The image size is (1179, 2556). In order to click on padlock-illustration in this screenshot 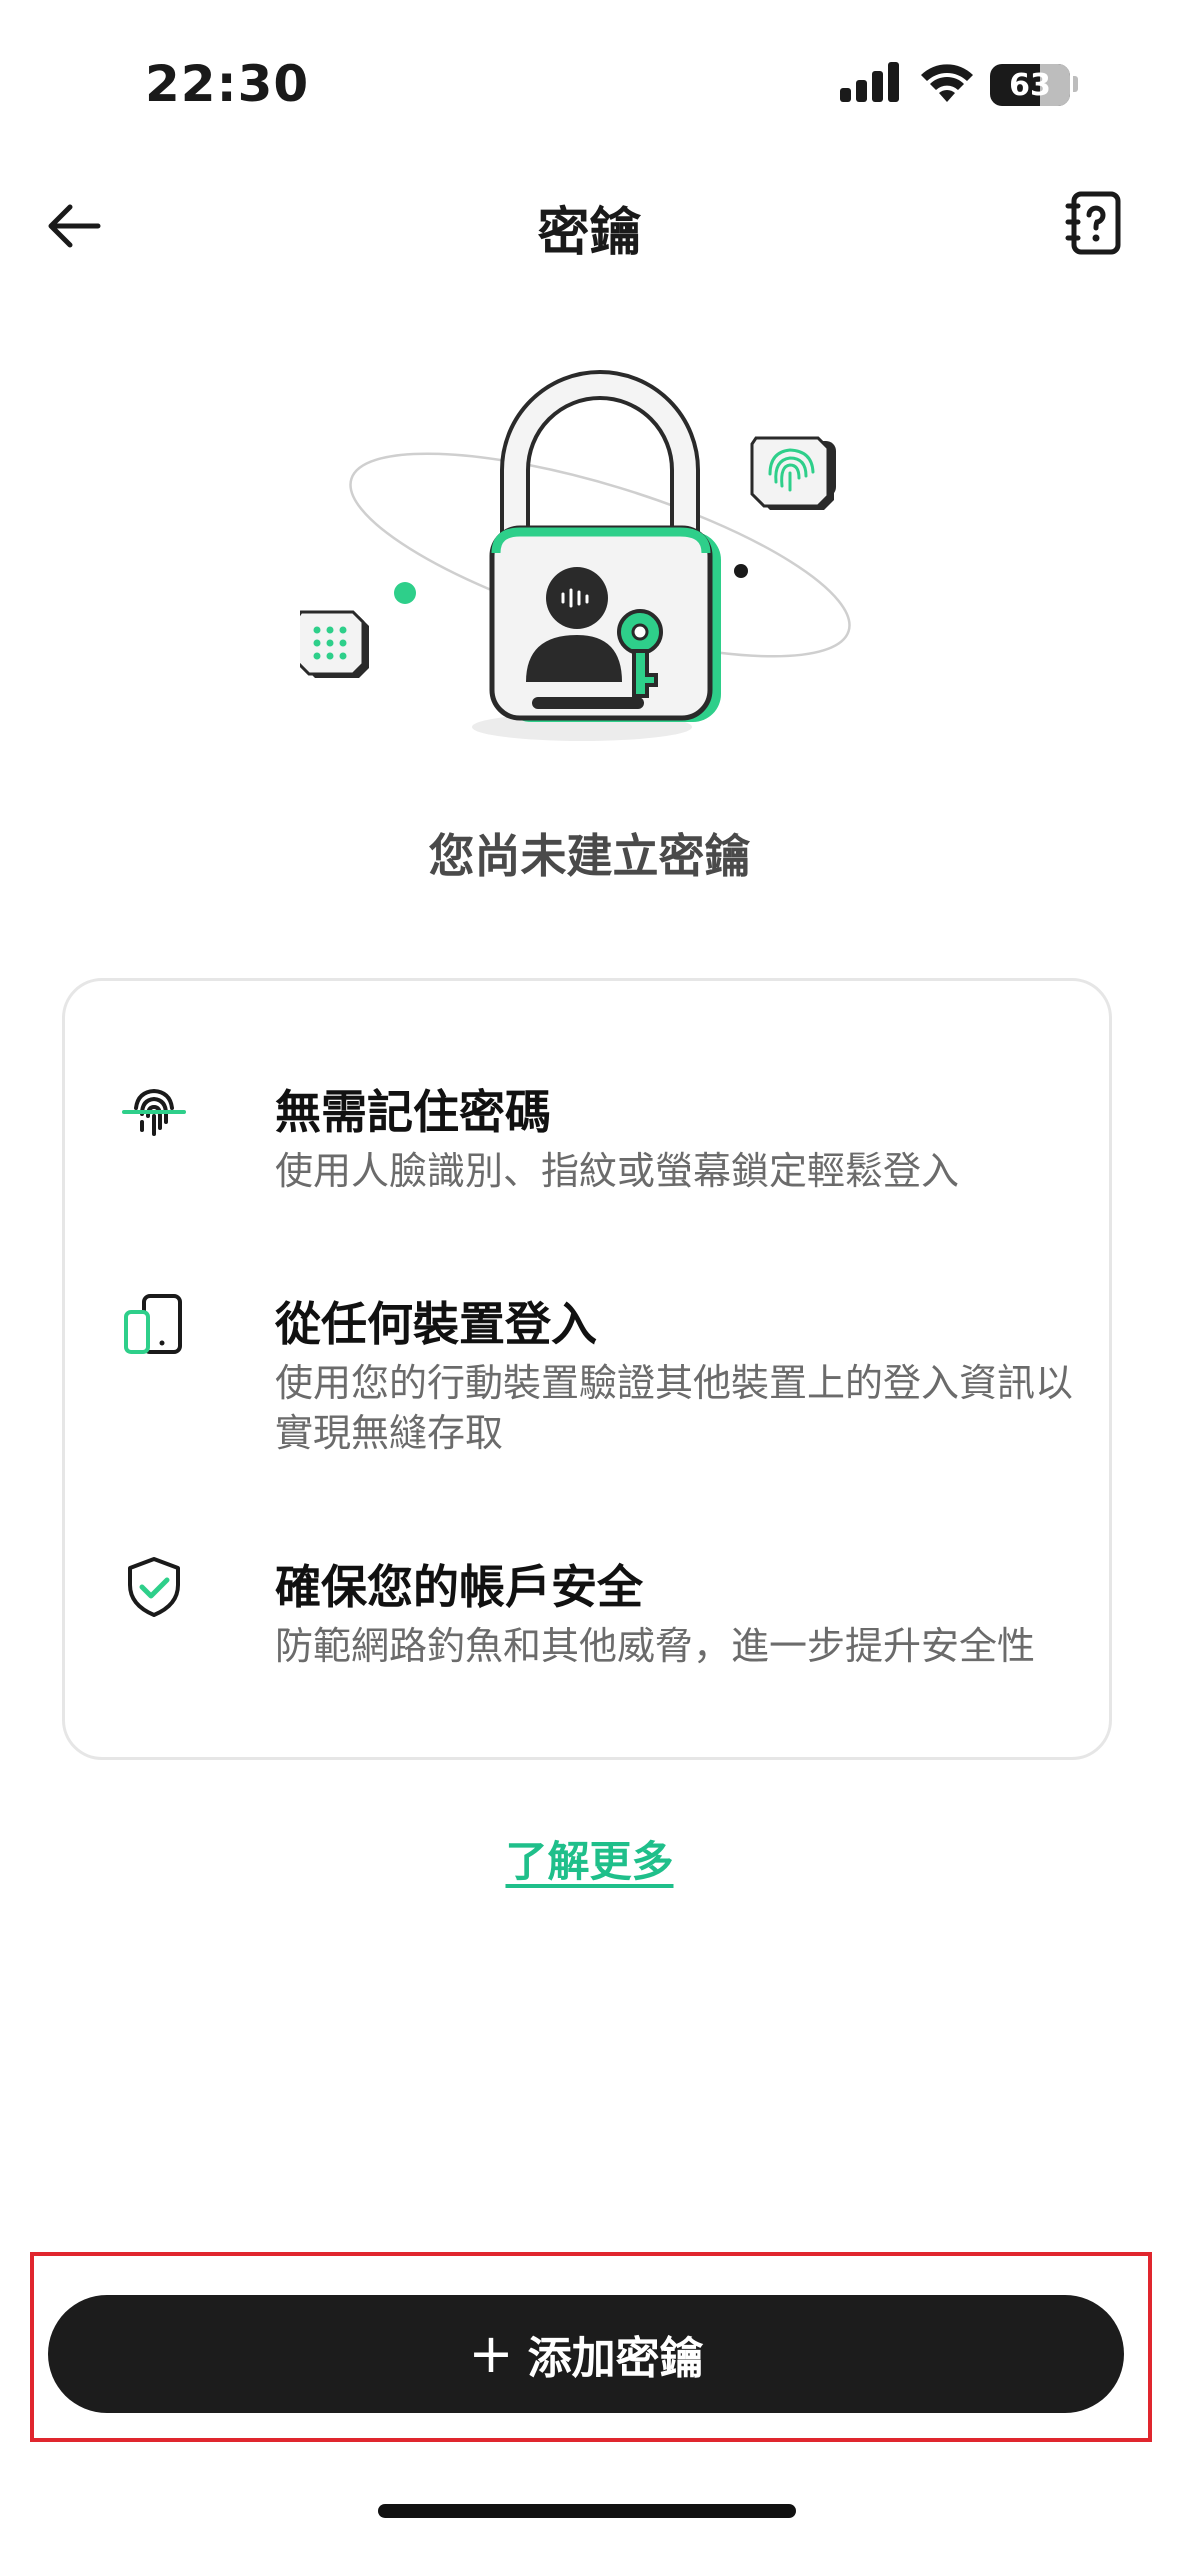, I will do `click(573, 555)`.